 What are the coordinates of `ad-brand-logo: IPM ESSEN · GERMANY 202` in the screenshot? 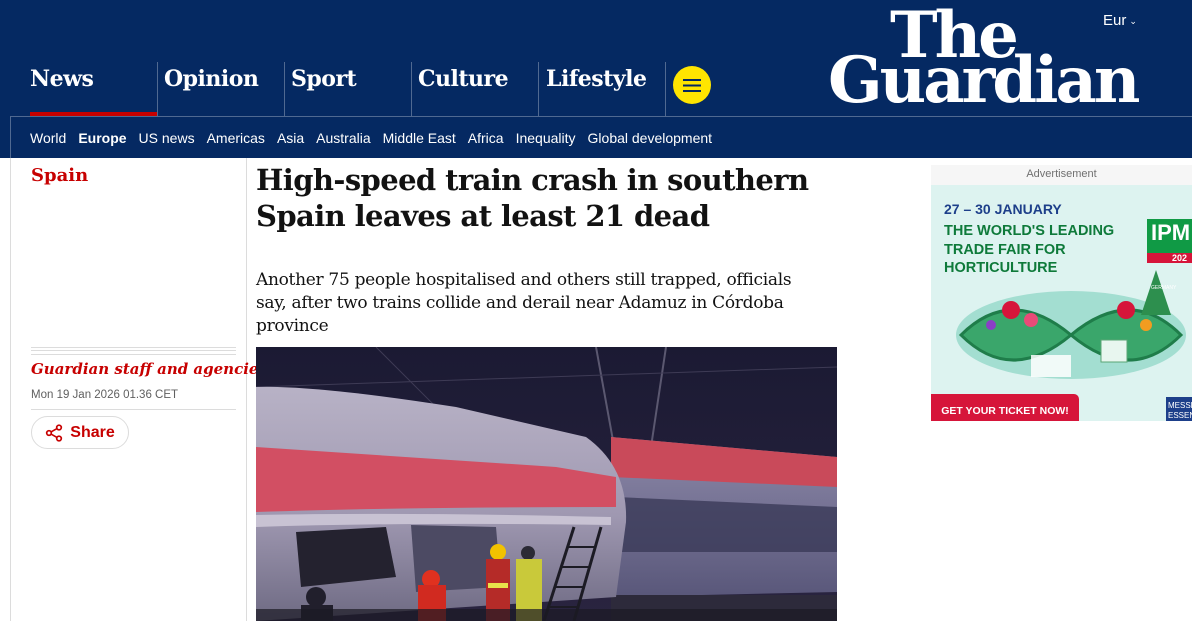 It's located at (1169, 255).